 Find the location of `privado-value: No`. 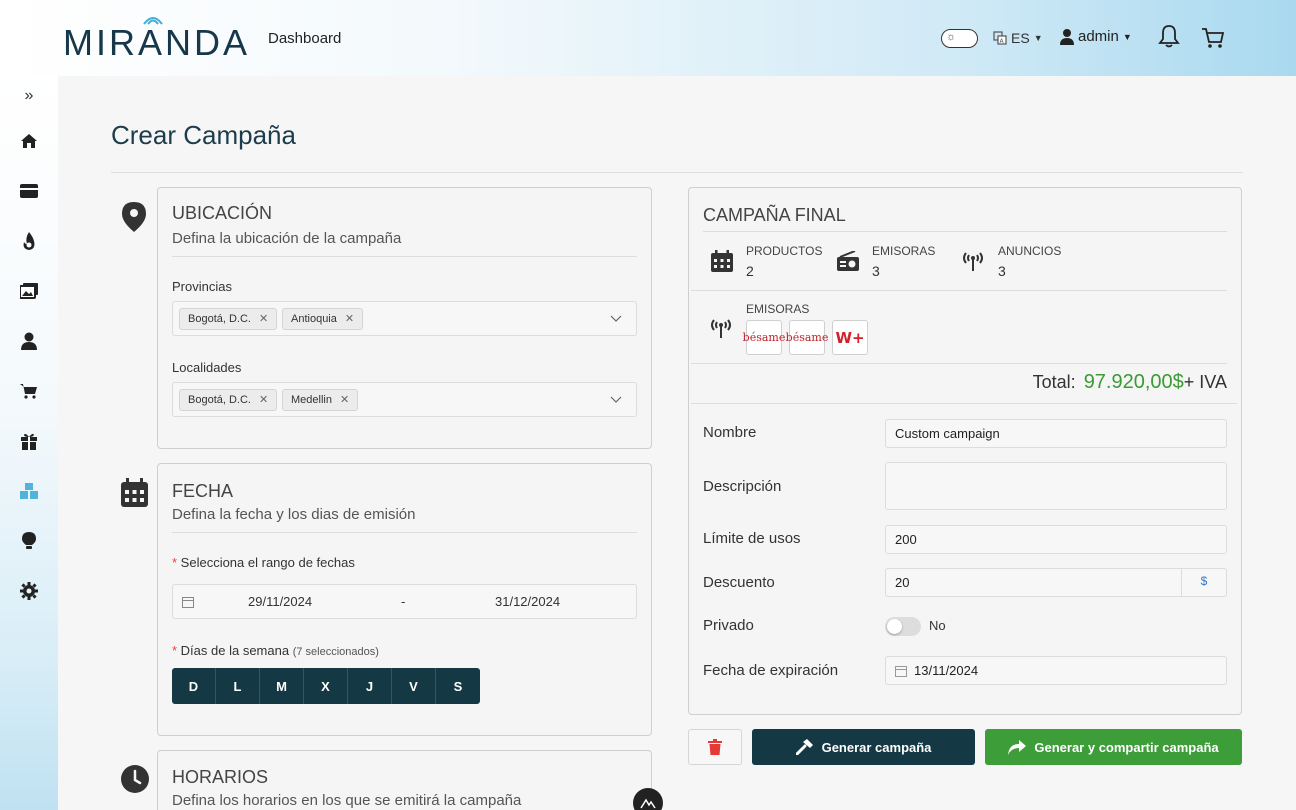

privado-value: No is located at coordinates (937, 625).